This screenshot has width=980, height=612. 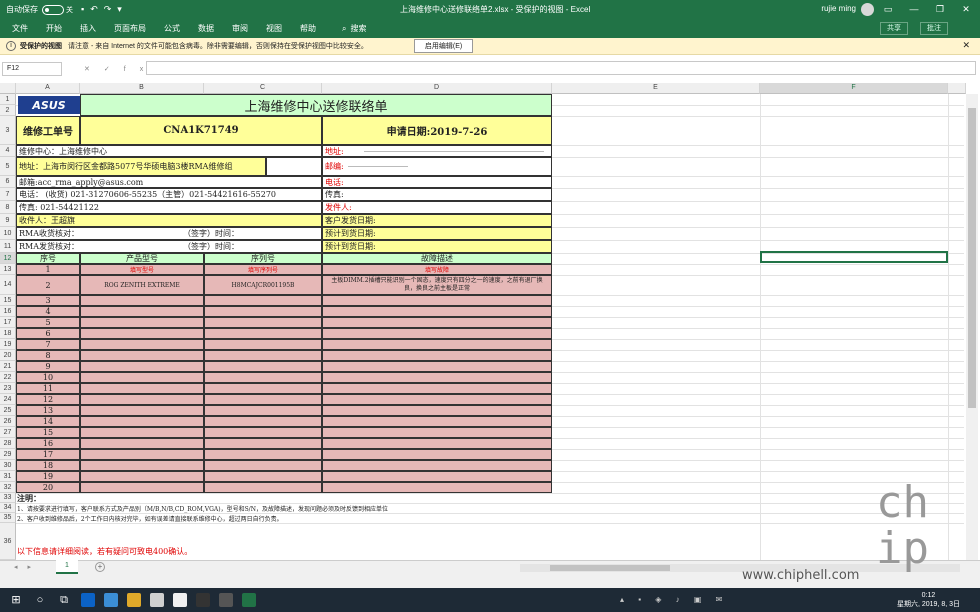 I want to click on search-icon: ○, so click(x=40, y=600).